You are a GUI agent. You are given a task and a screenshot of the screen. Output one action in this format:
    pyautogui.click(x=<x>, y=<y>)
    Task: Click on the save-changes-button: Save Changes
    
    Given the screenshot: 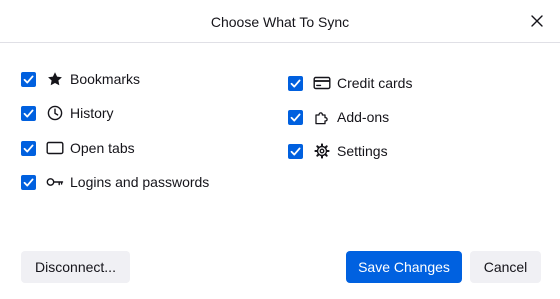 What is the action you would take?
    pyautogui.click(x=404, y=267)
    